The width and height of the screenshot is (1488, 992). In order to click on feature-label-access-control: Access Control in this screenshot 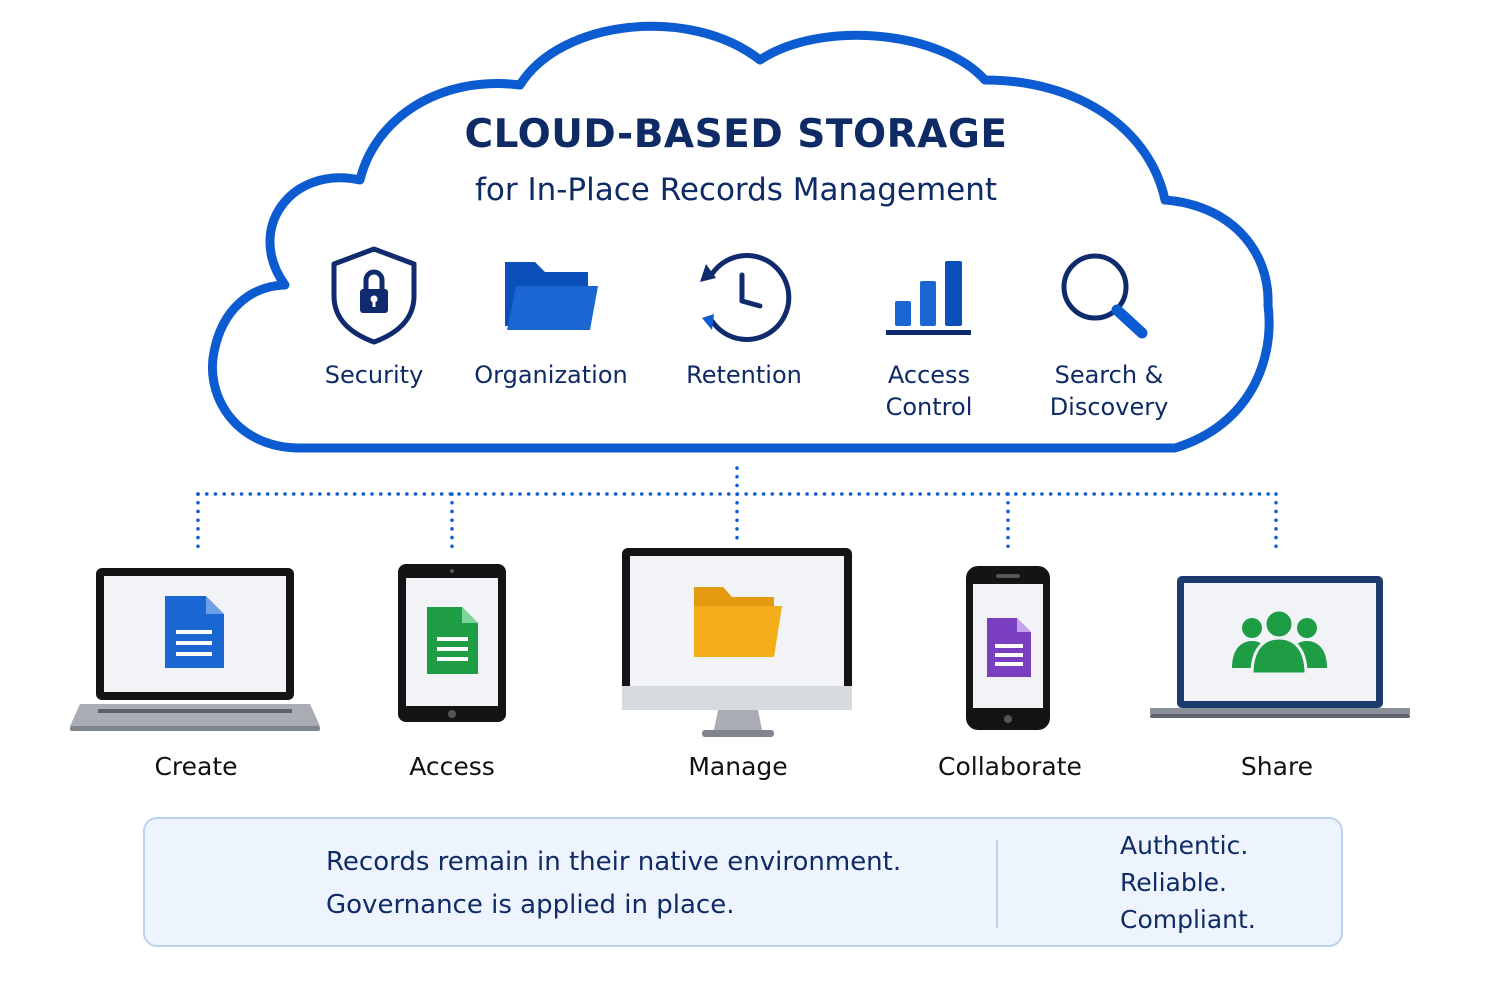, I will do `click(929, 391)`.